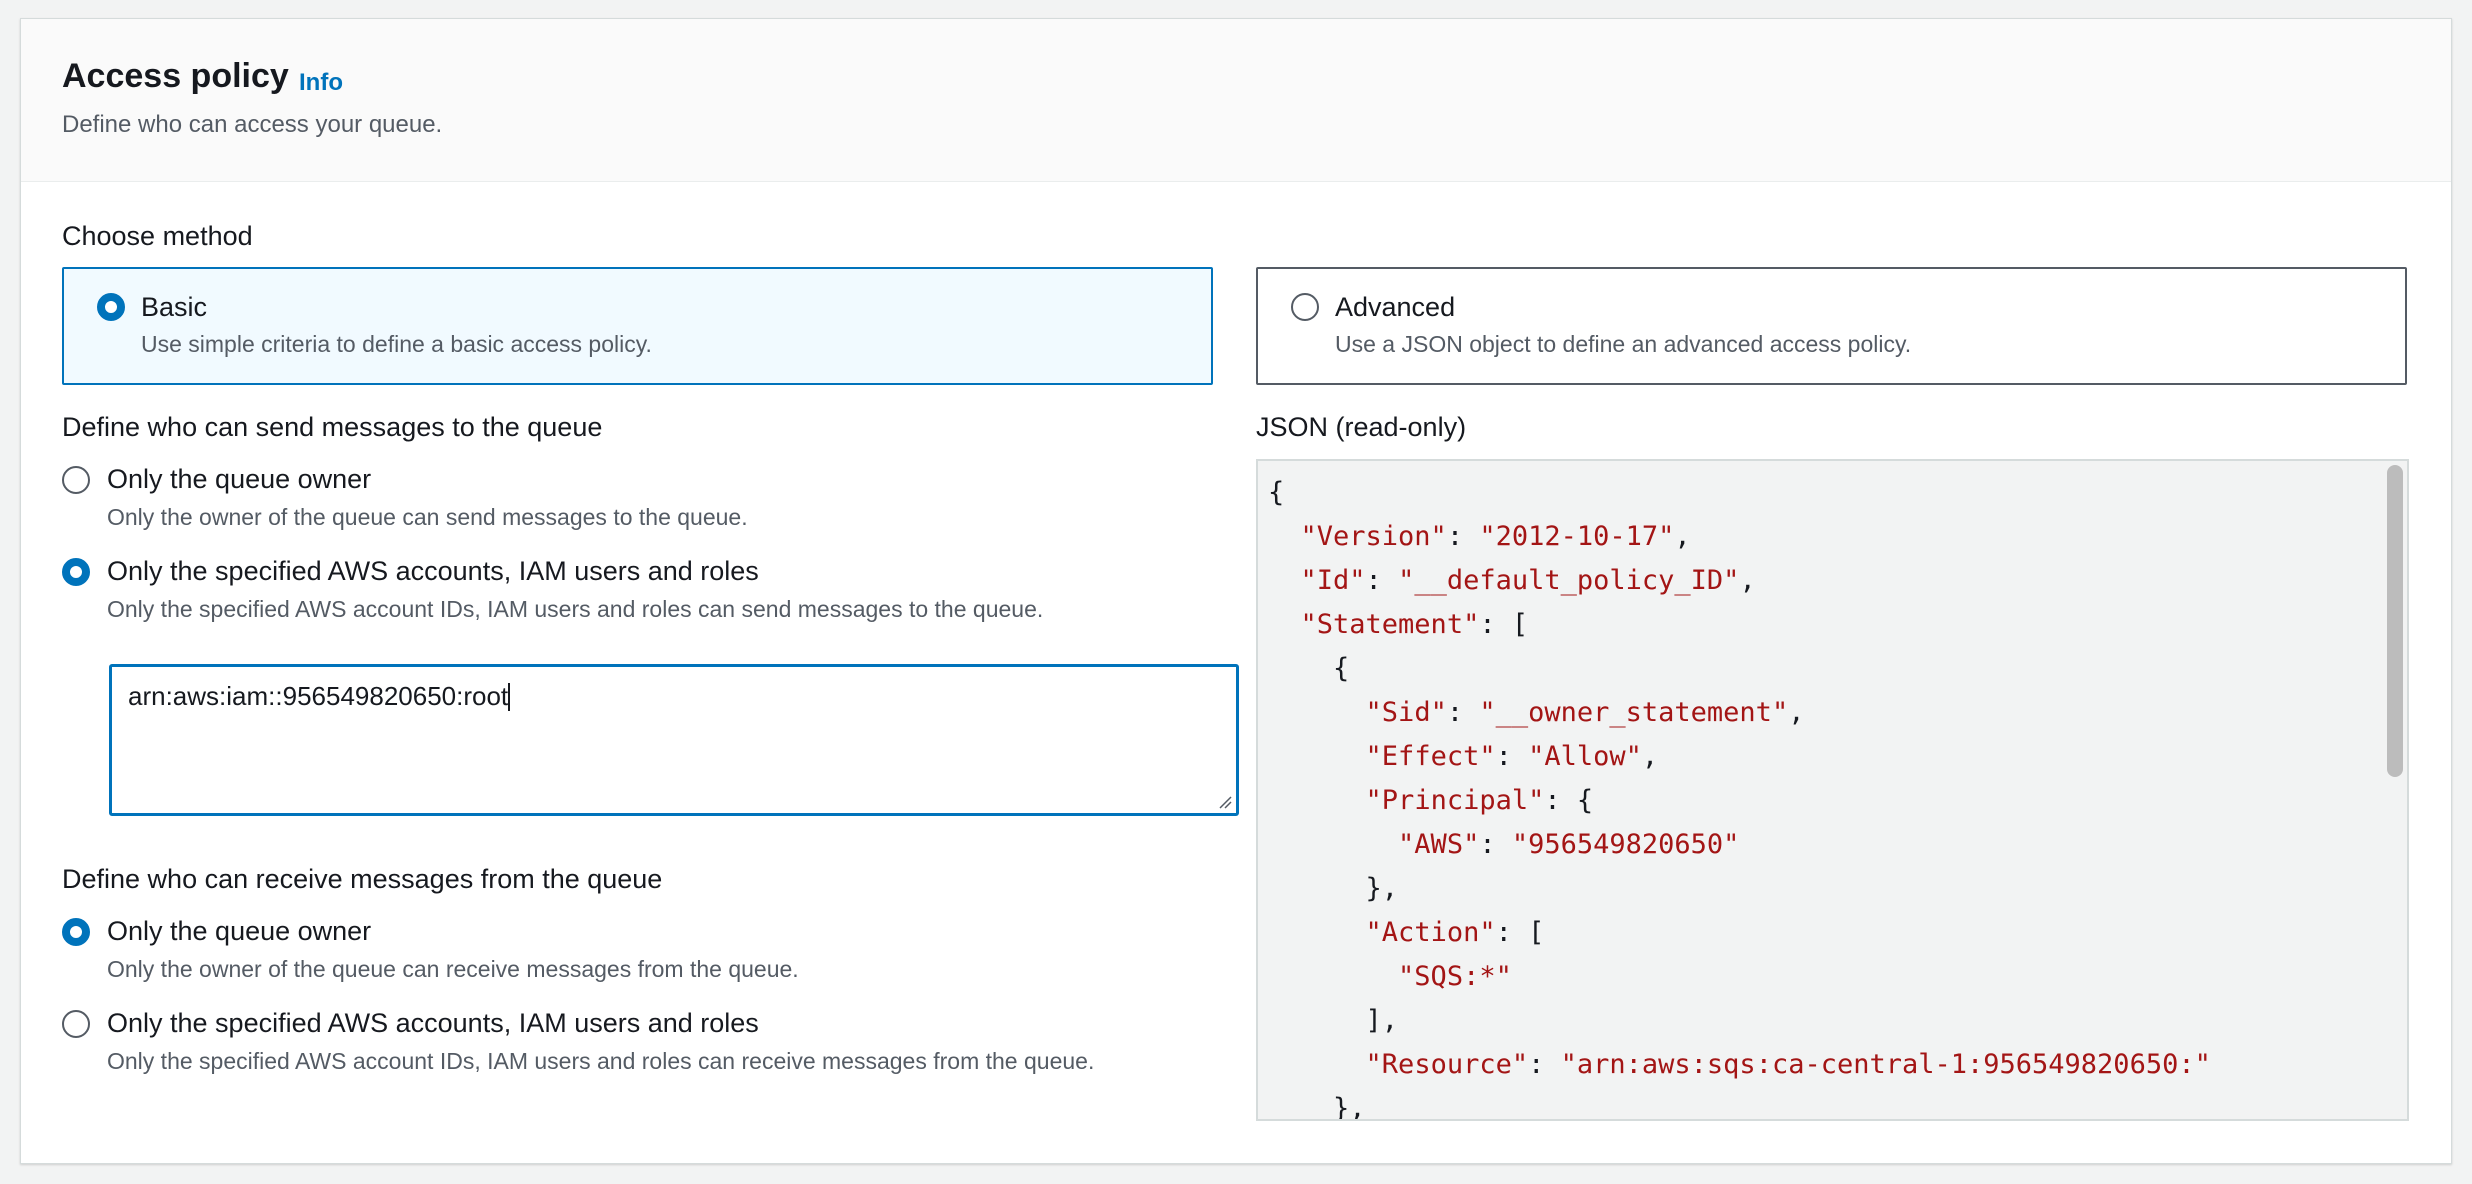  I want to click on page-title: Access policy, so click(175, 76).